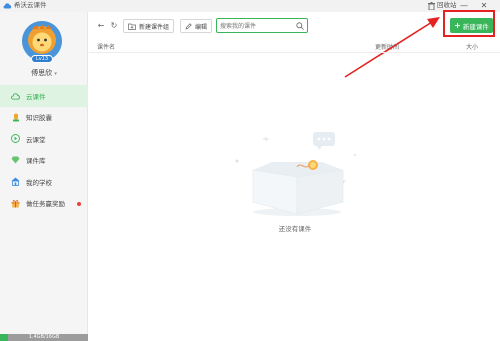  I want to click on table-header: 课件名 更新时间 大小, so click(294, 46).